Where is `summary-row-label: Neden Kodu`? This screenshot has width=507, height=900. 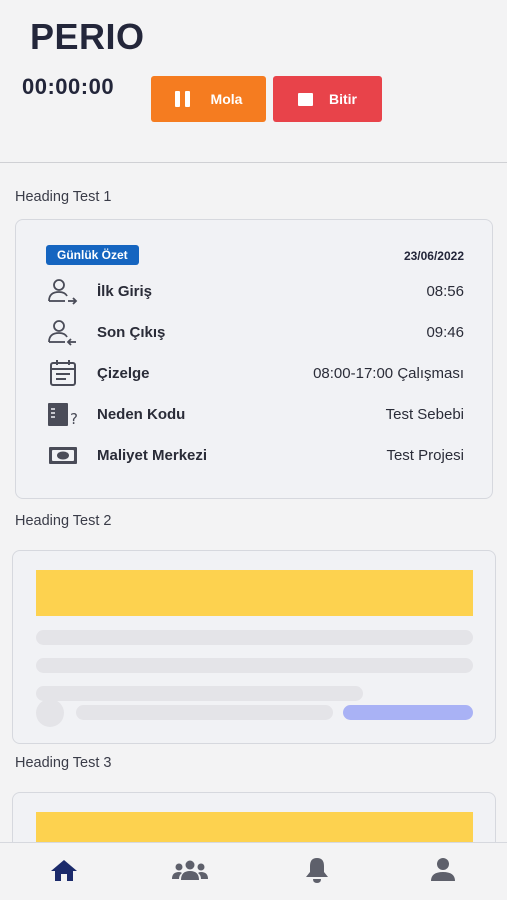
summary-row-label: Neden Kodu is located at coordinates (141, 414).